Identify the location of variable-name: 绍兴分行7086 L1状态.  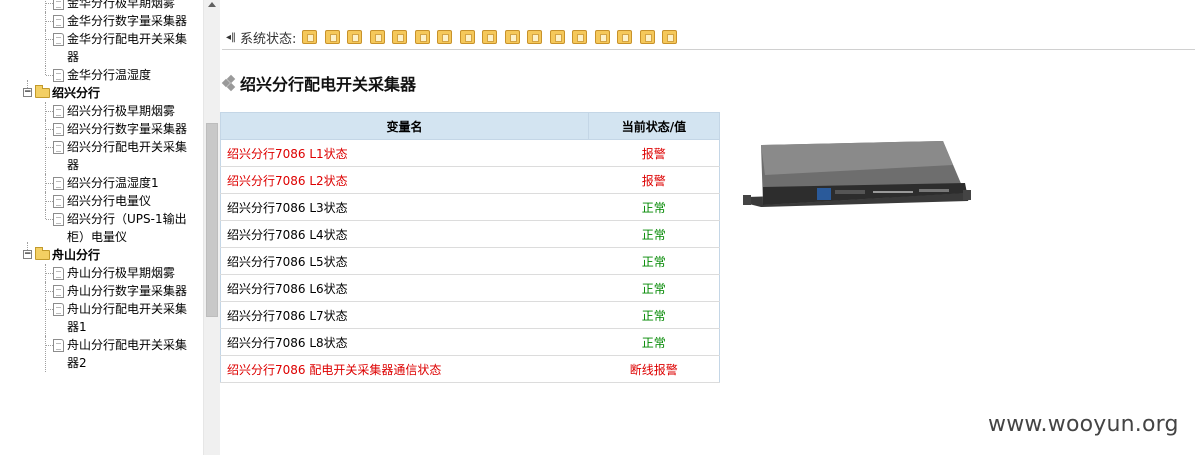
(404, 153).